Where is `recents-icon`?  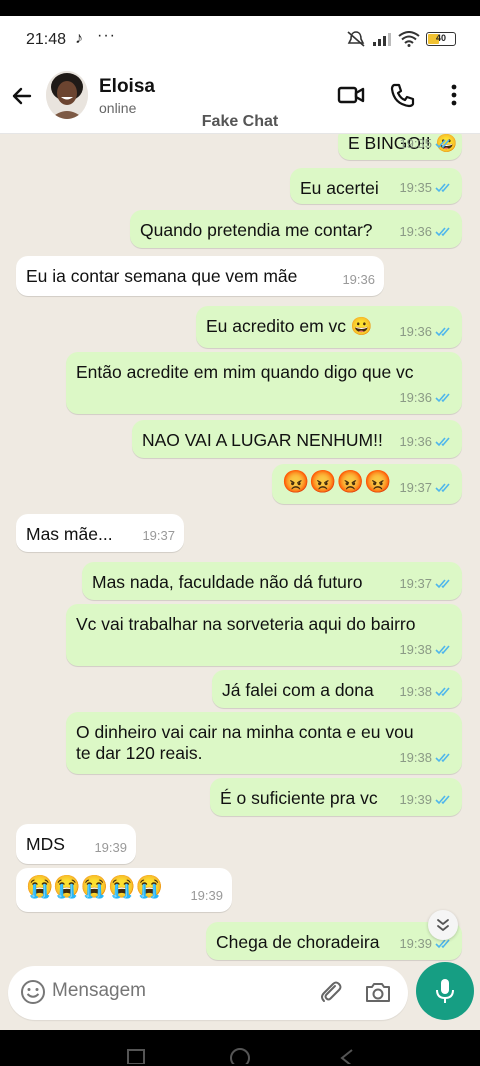 recents-icon is located at coordinates (136, 1052).